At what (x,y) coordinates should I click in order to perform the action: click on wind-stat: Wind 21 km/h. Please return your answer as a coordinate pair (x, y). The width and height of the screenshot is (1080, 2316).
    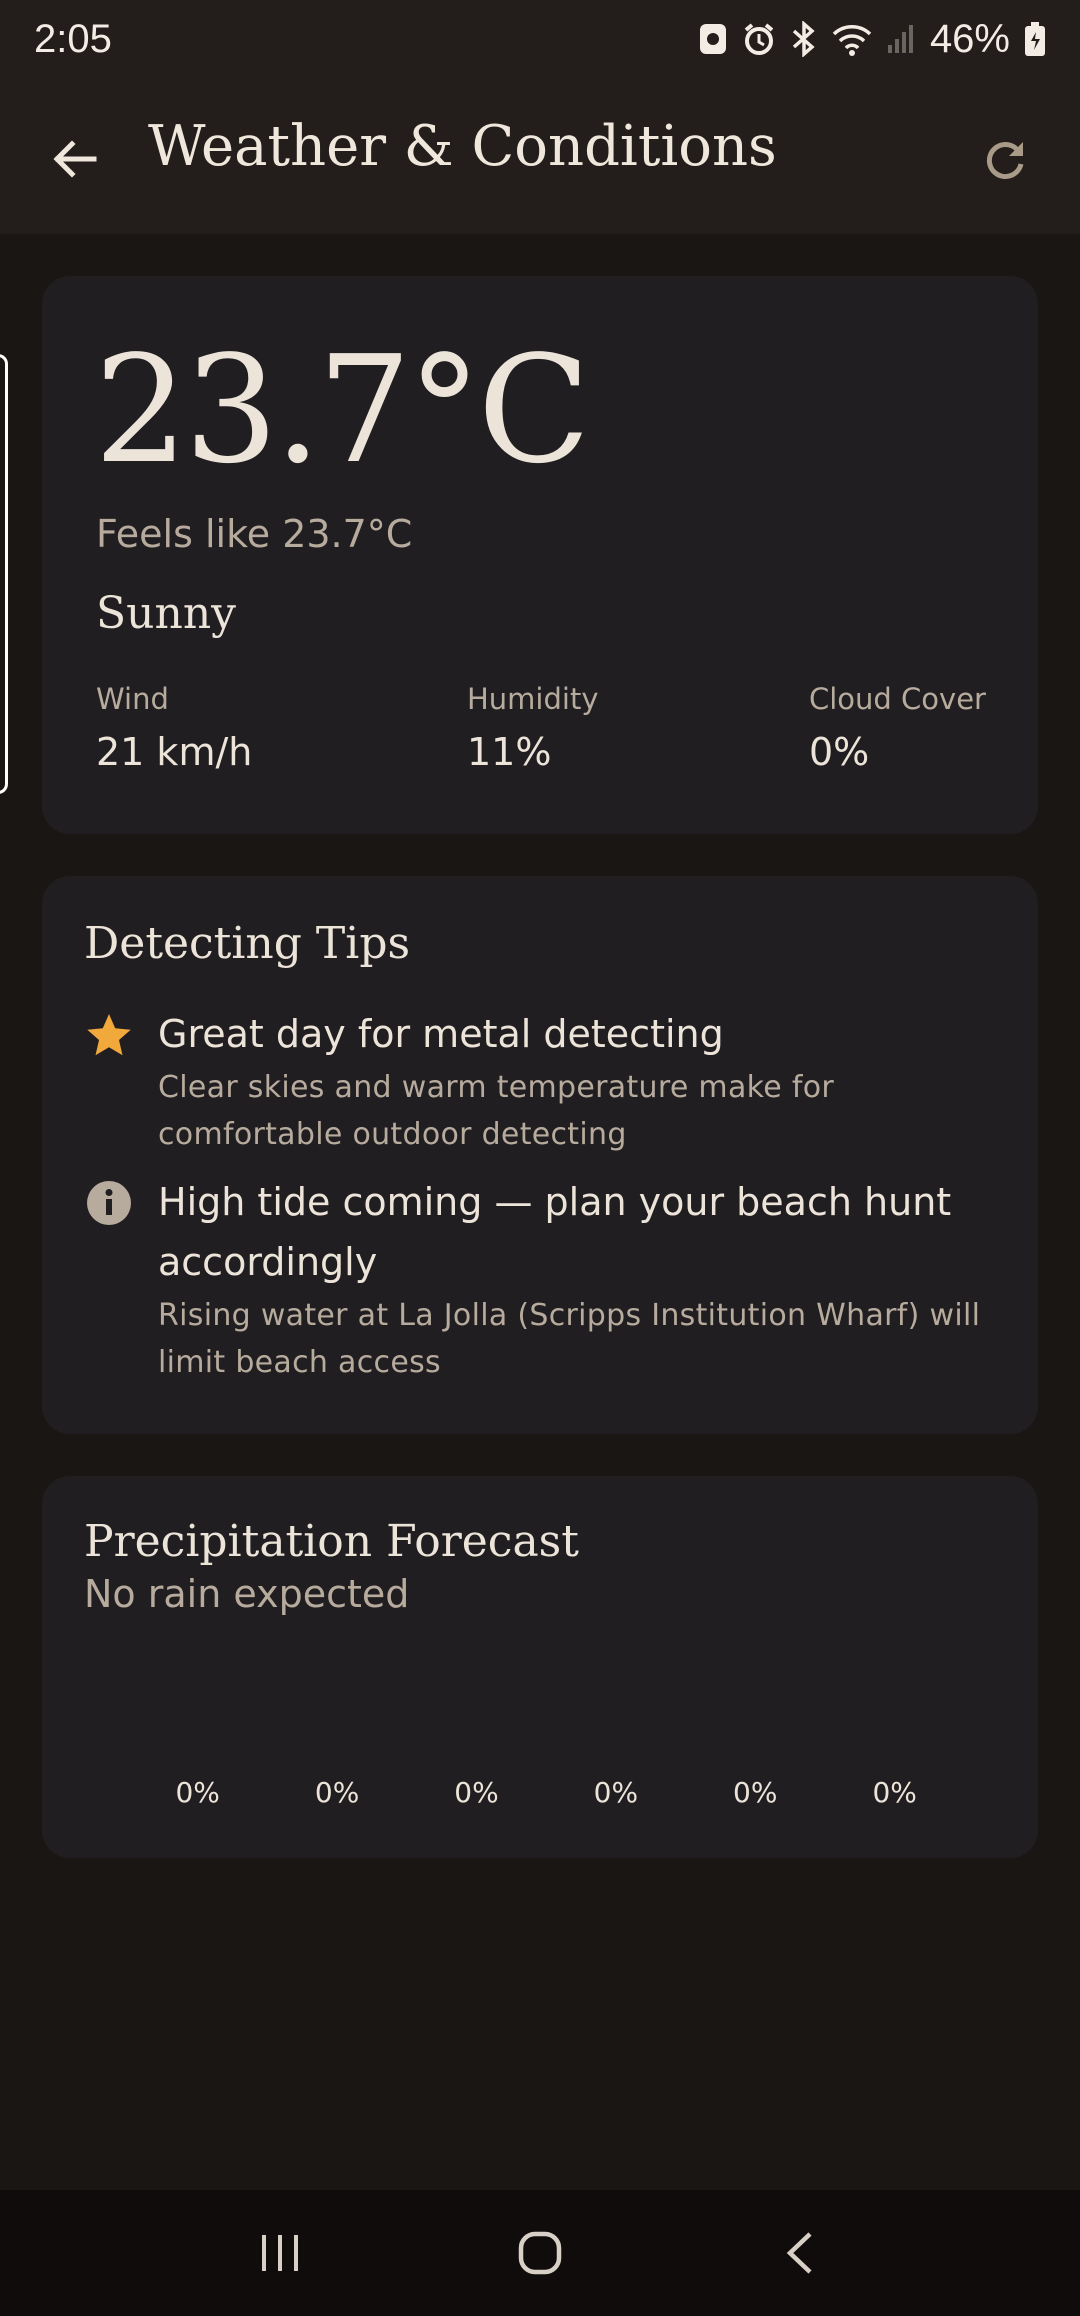
    Looking at the image, I should click on (174, 728).